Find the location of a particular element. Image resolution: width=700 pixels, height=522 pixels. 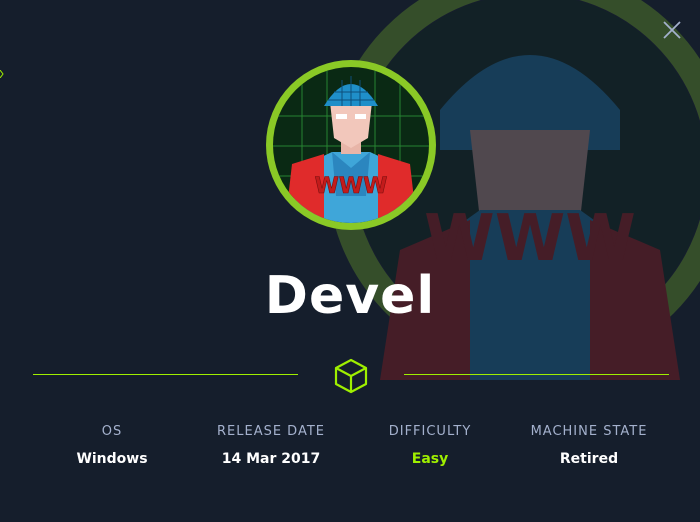

stat-release-date: RELEASE DATE 14 Mar 2017 is located at coordinates (271, 445).